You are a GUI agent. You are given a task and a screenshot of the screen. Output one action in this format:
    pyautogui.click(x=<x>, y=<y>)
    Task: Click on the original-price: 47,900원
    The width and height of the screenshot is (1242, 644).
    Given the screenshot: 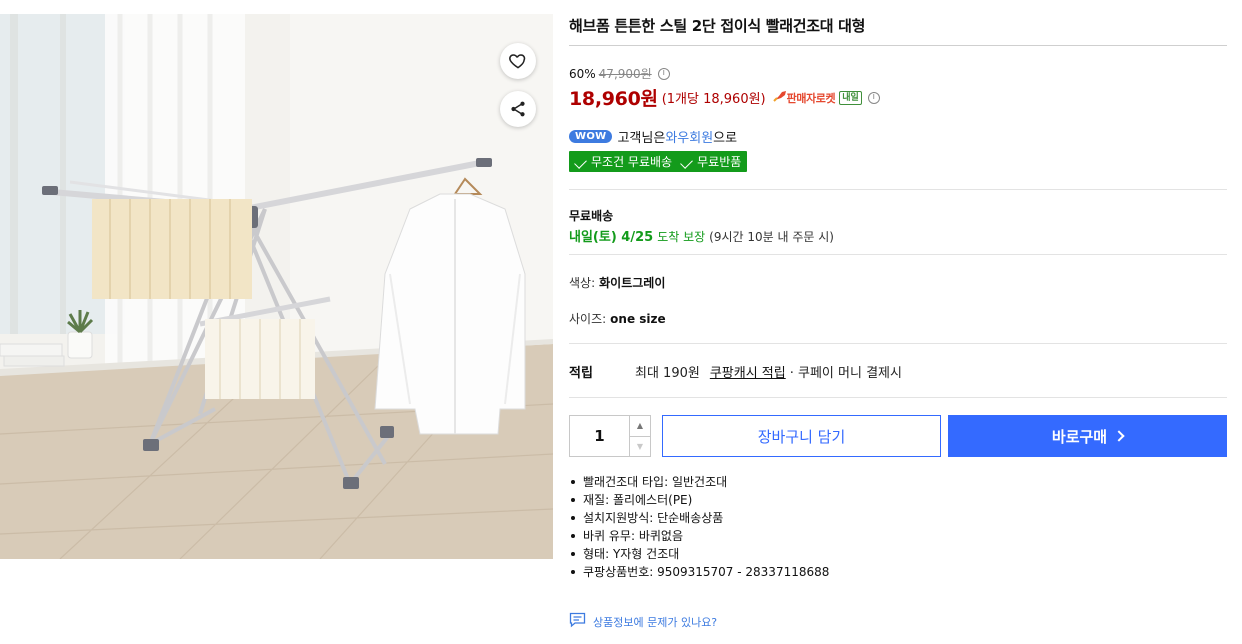 What is the action you would take?
    pyautogui.click(x=625, y=74)
    